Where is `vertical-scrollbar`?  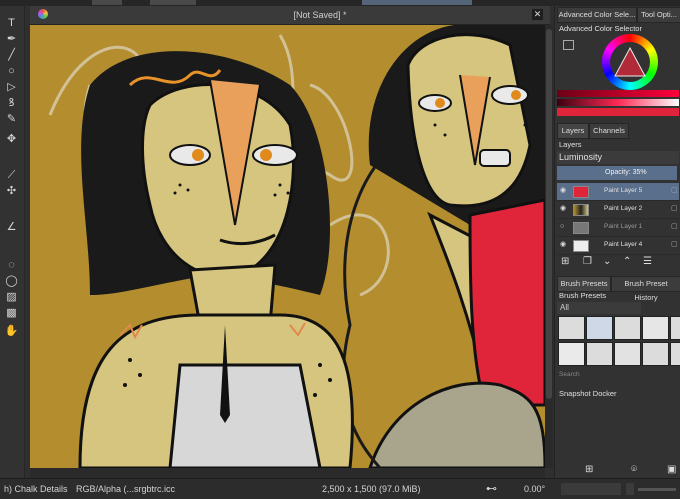 vertical-scrollbar is located at coordinates (549, 246).